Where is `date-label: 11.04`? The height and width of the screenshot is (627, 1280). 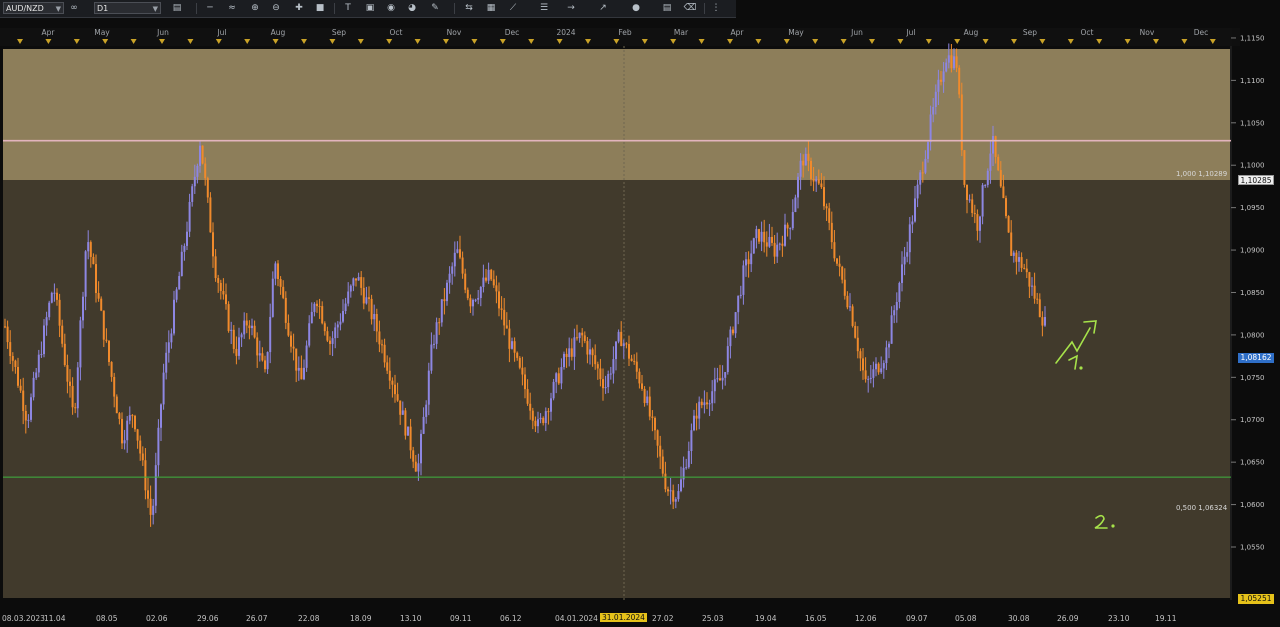 date-label: 11.04 is located at coordinates (55, 618).